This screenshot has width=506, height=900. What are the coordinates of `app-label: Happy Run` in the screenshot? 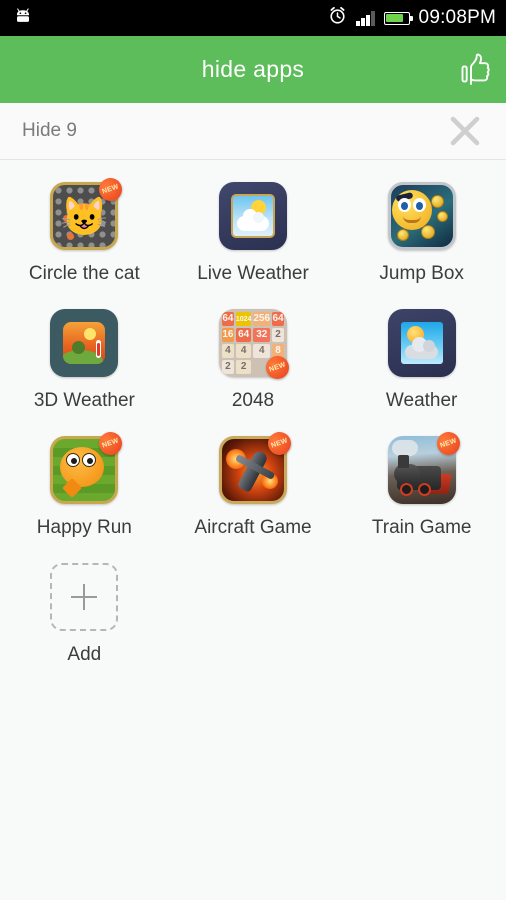 It's located at (84, 527).